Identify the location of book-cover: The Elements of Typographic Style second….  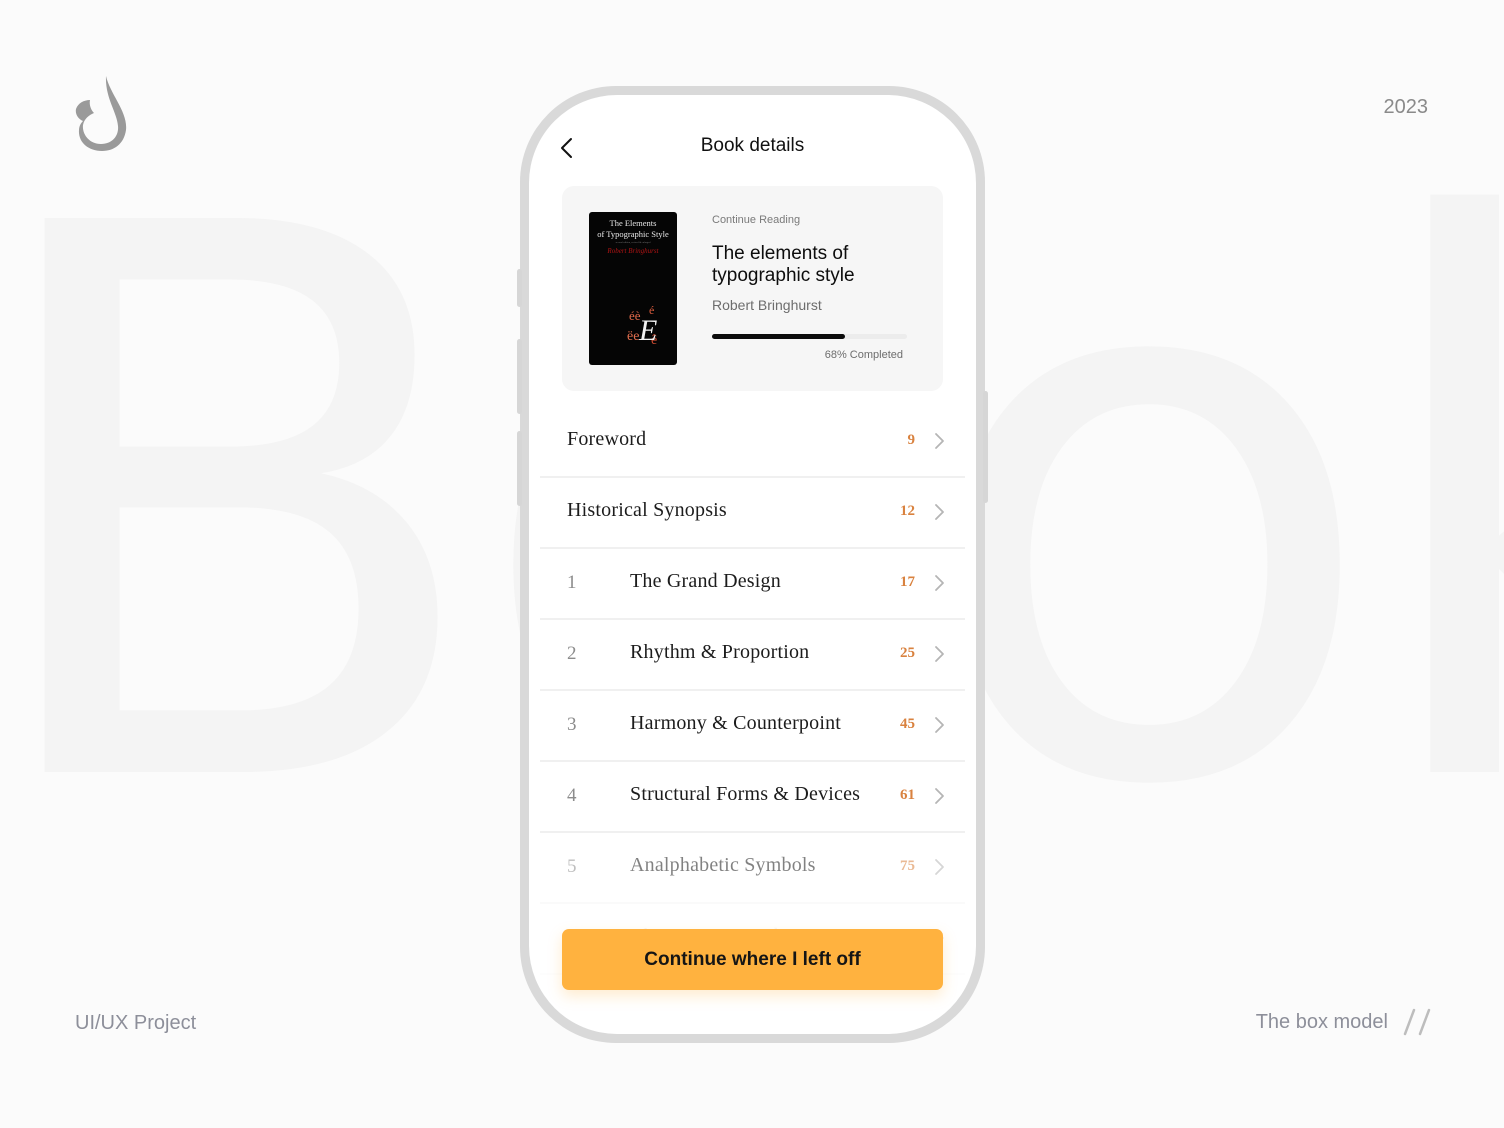
(633, 288).